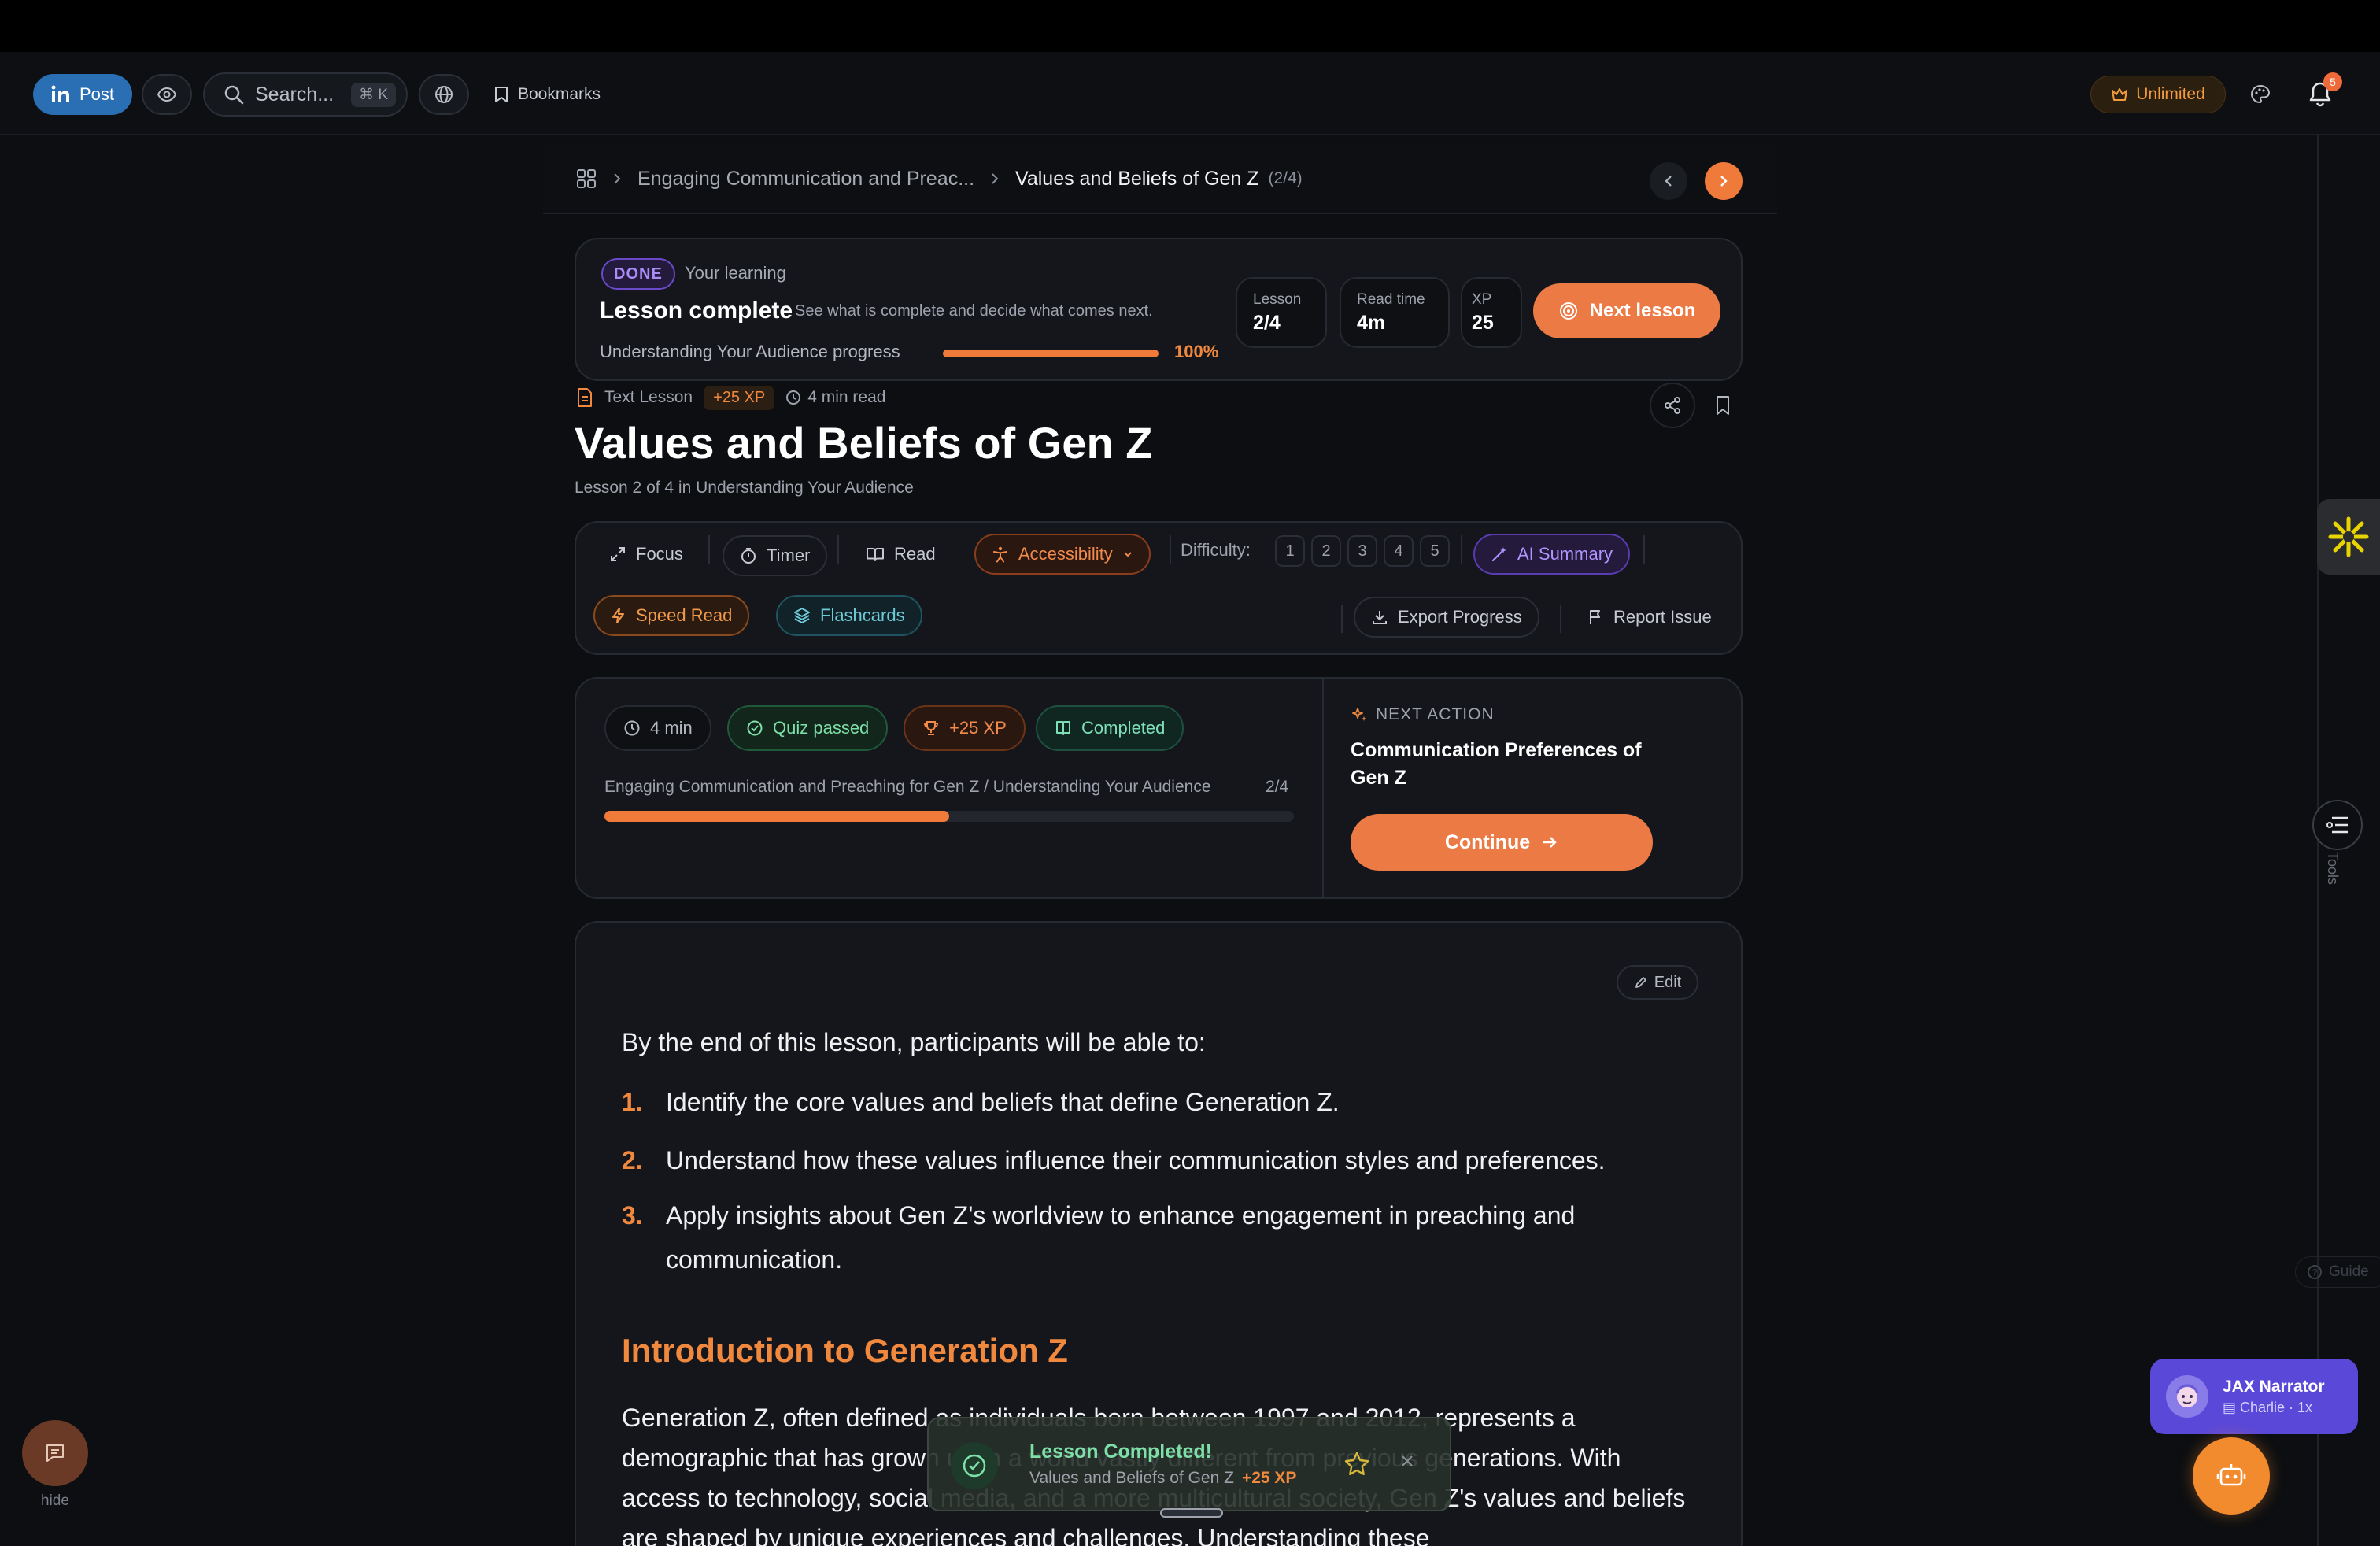 The image size is (2380, 1546). I want to click on stat-lesson-value: 2/4, so click(1267, 322).